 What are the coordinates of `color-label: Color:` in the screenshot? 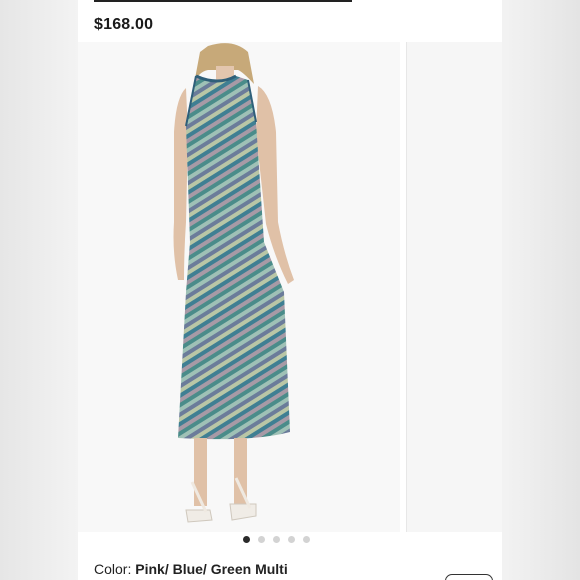 It's located at (113, 569).